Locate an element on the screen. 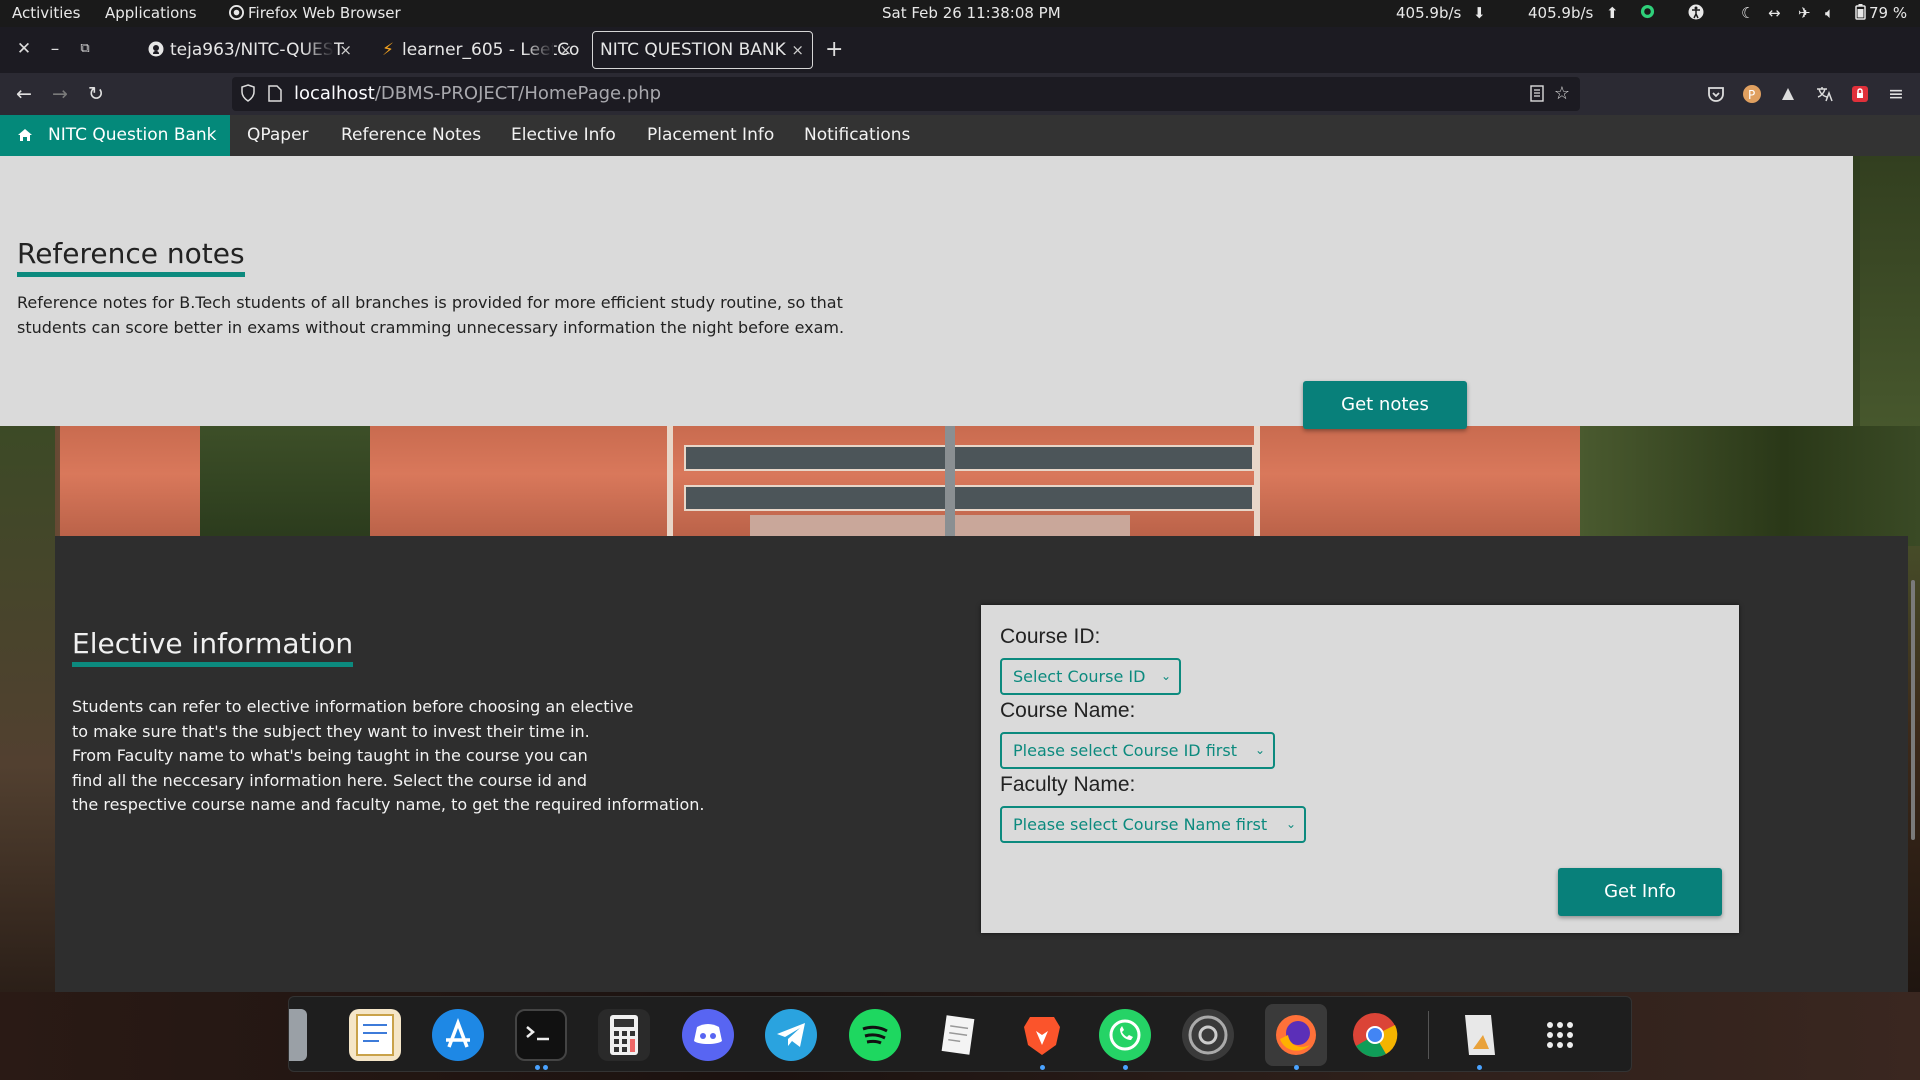 The image size is (1920, 1080). night-mode-icon: ☾ is located at coordinates (1747, 13).